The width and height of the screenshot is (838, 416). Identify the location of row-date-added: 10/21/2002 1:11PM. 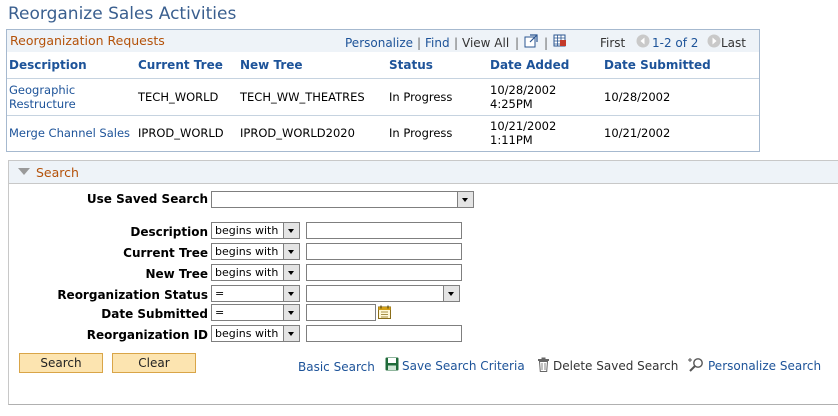
(523, 133).